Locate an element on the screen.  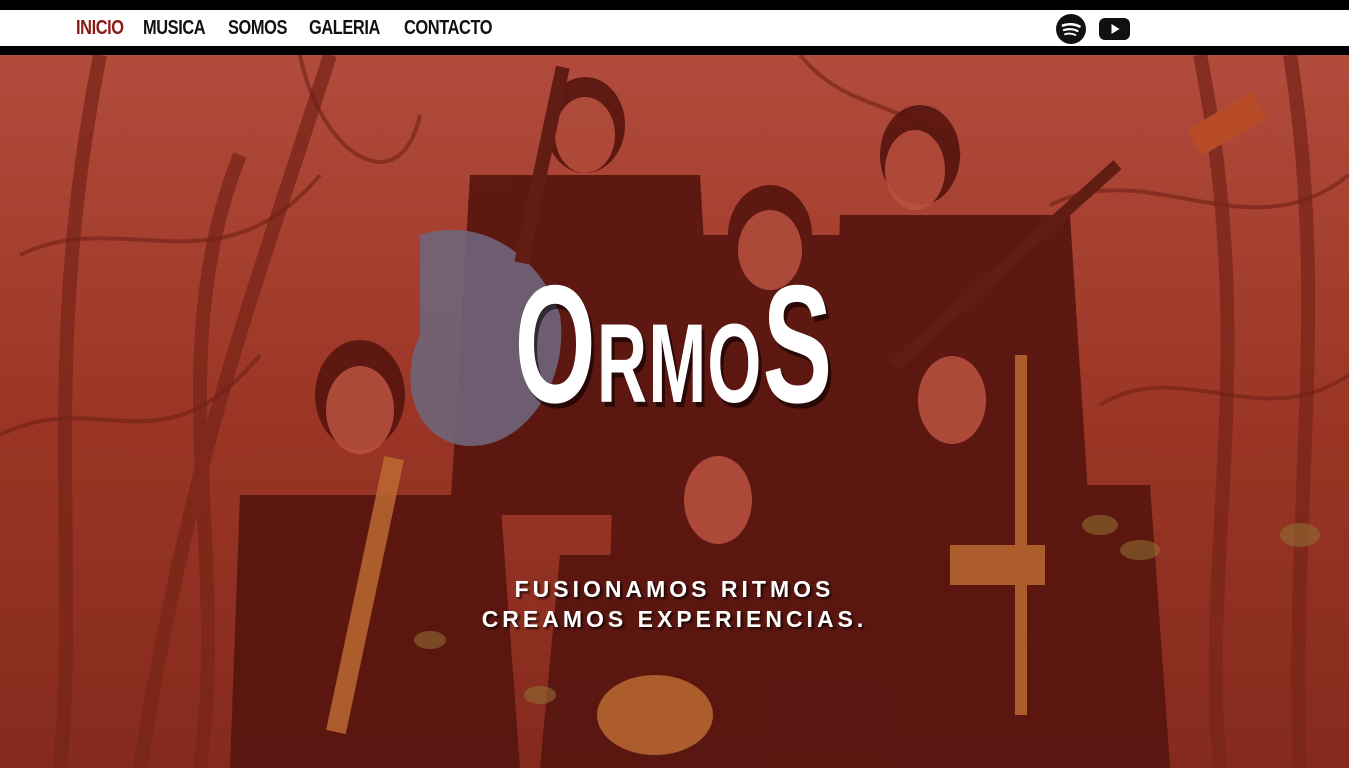
social-links is located at coordinates (1092, 28).